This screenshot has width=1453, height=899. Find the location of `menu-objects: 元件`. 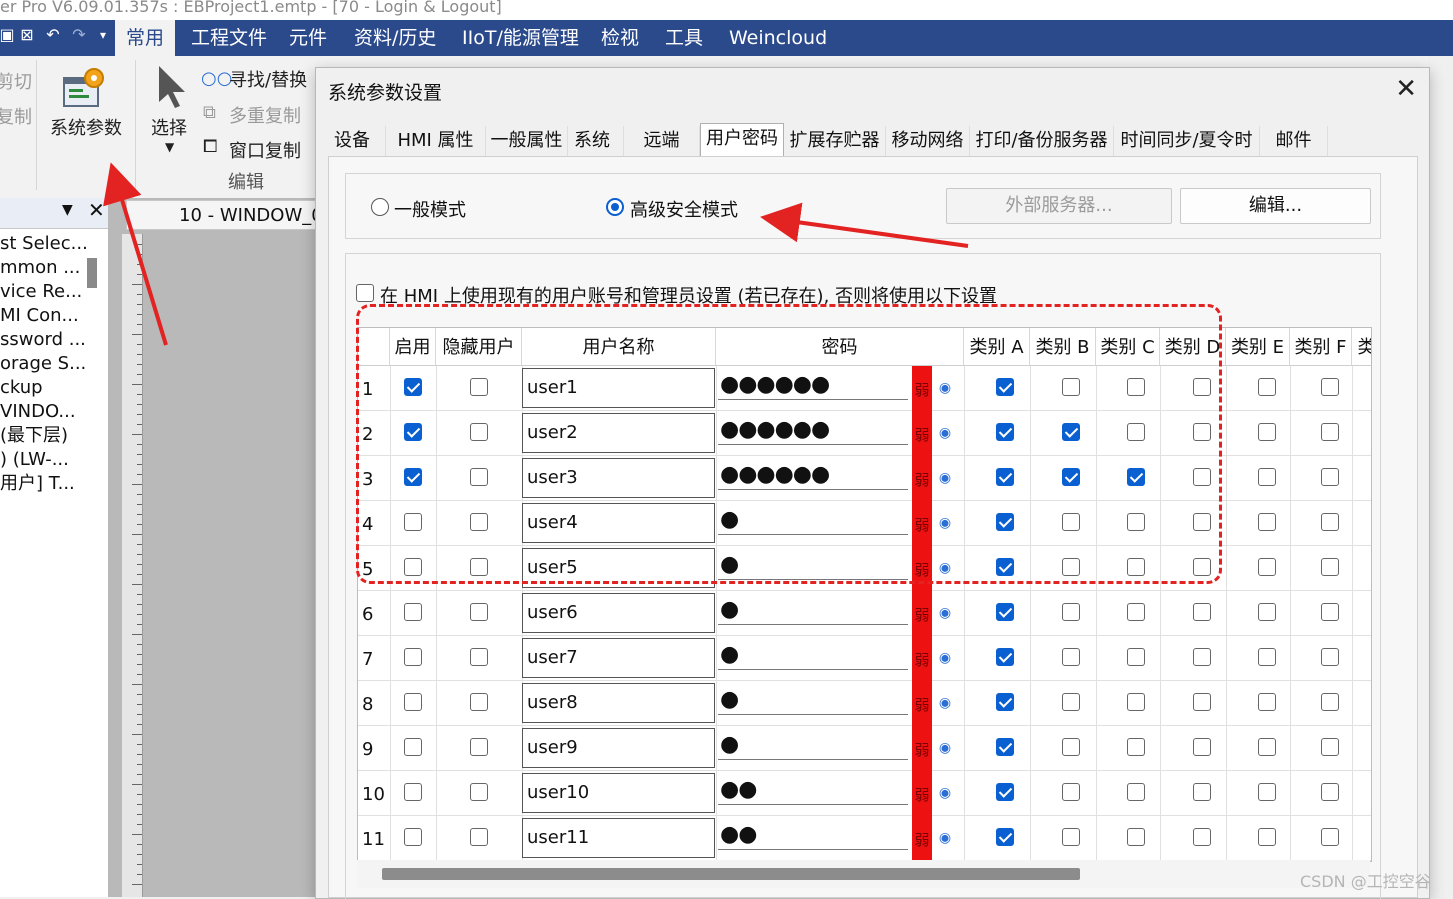

menu-objects: 元件 is located at coordinates (308, 38).